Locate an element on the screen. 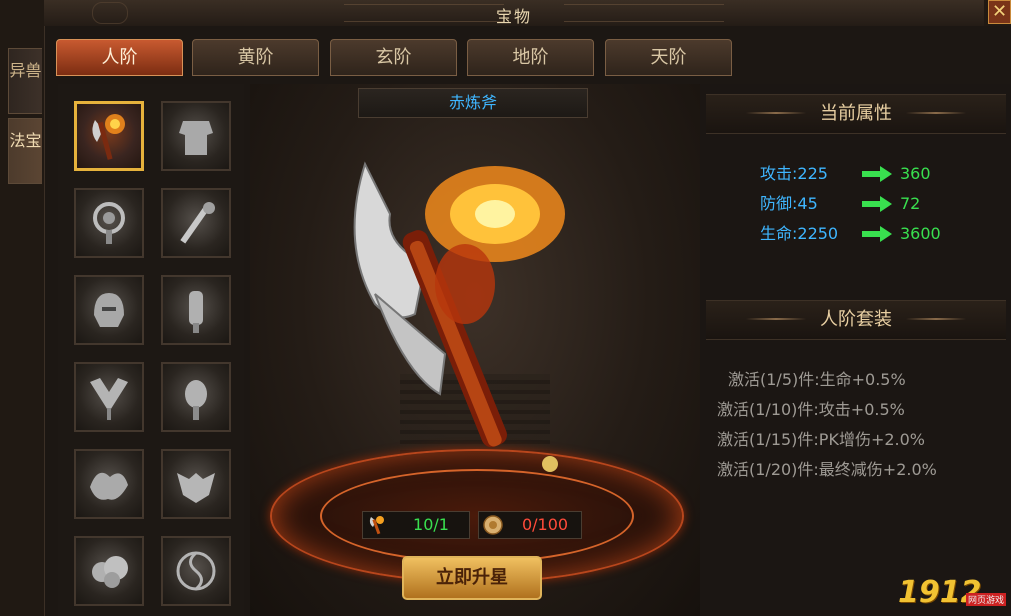  current-attributes-title: 当前属性 is located at coordinates (856, 113).